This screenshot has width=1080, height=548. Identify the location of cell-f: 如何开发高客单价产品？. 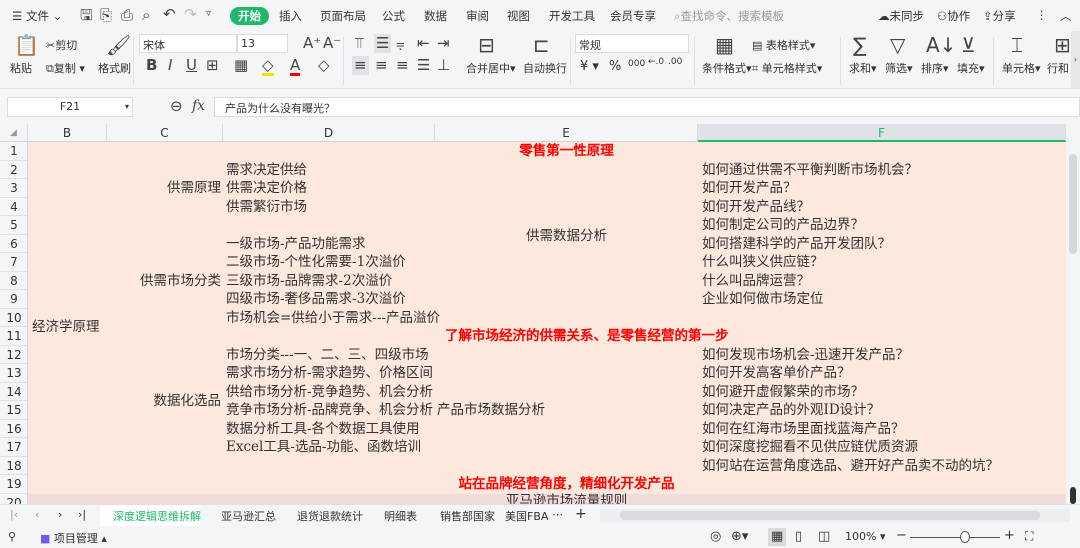
(776, 373).